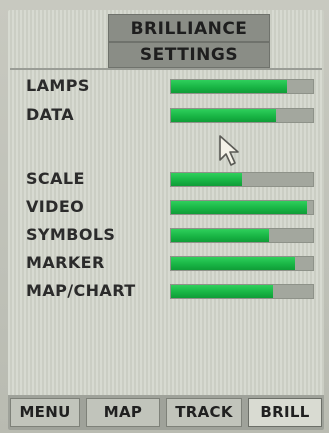 This screenshot has height=433, width=329. Describe the element at coordinates (166, 236) in the screenshot. I see `setting-row-symbols: SYMBOLS` at that location.